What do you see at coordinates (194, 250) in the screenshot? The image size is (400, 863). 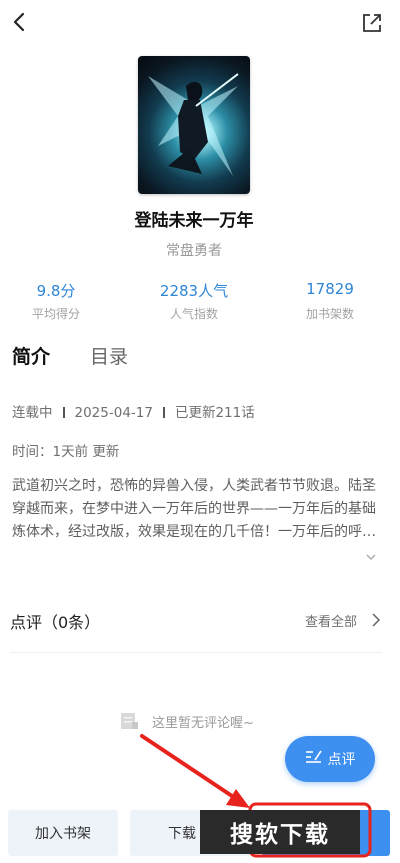 I see `book-author: 常盘勇者` at bounding box center [194, 250].